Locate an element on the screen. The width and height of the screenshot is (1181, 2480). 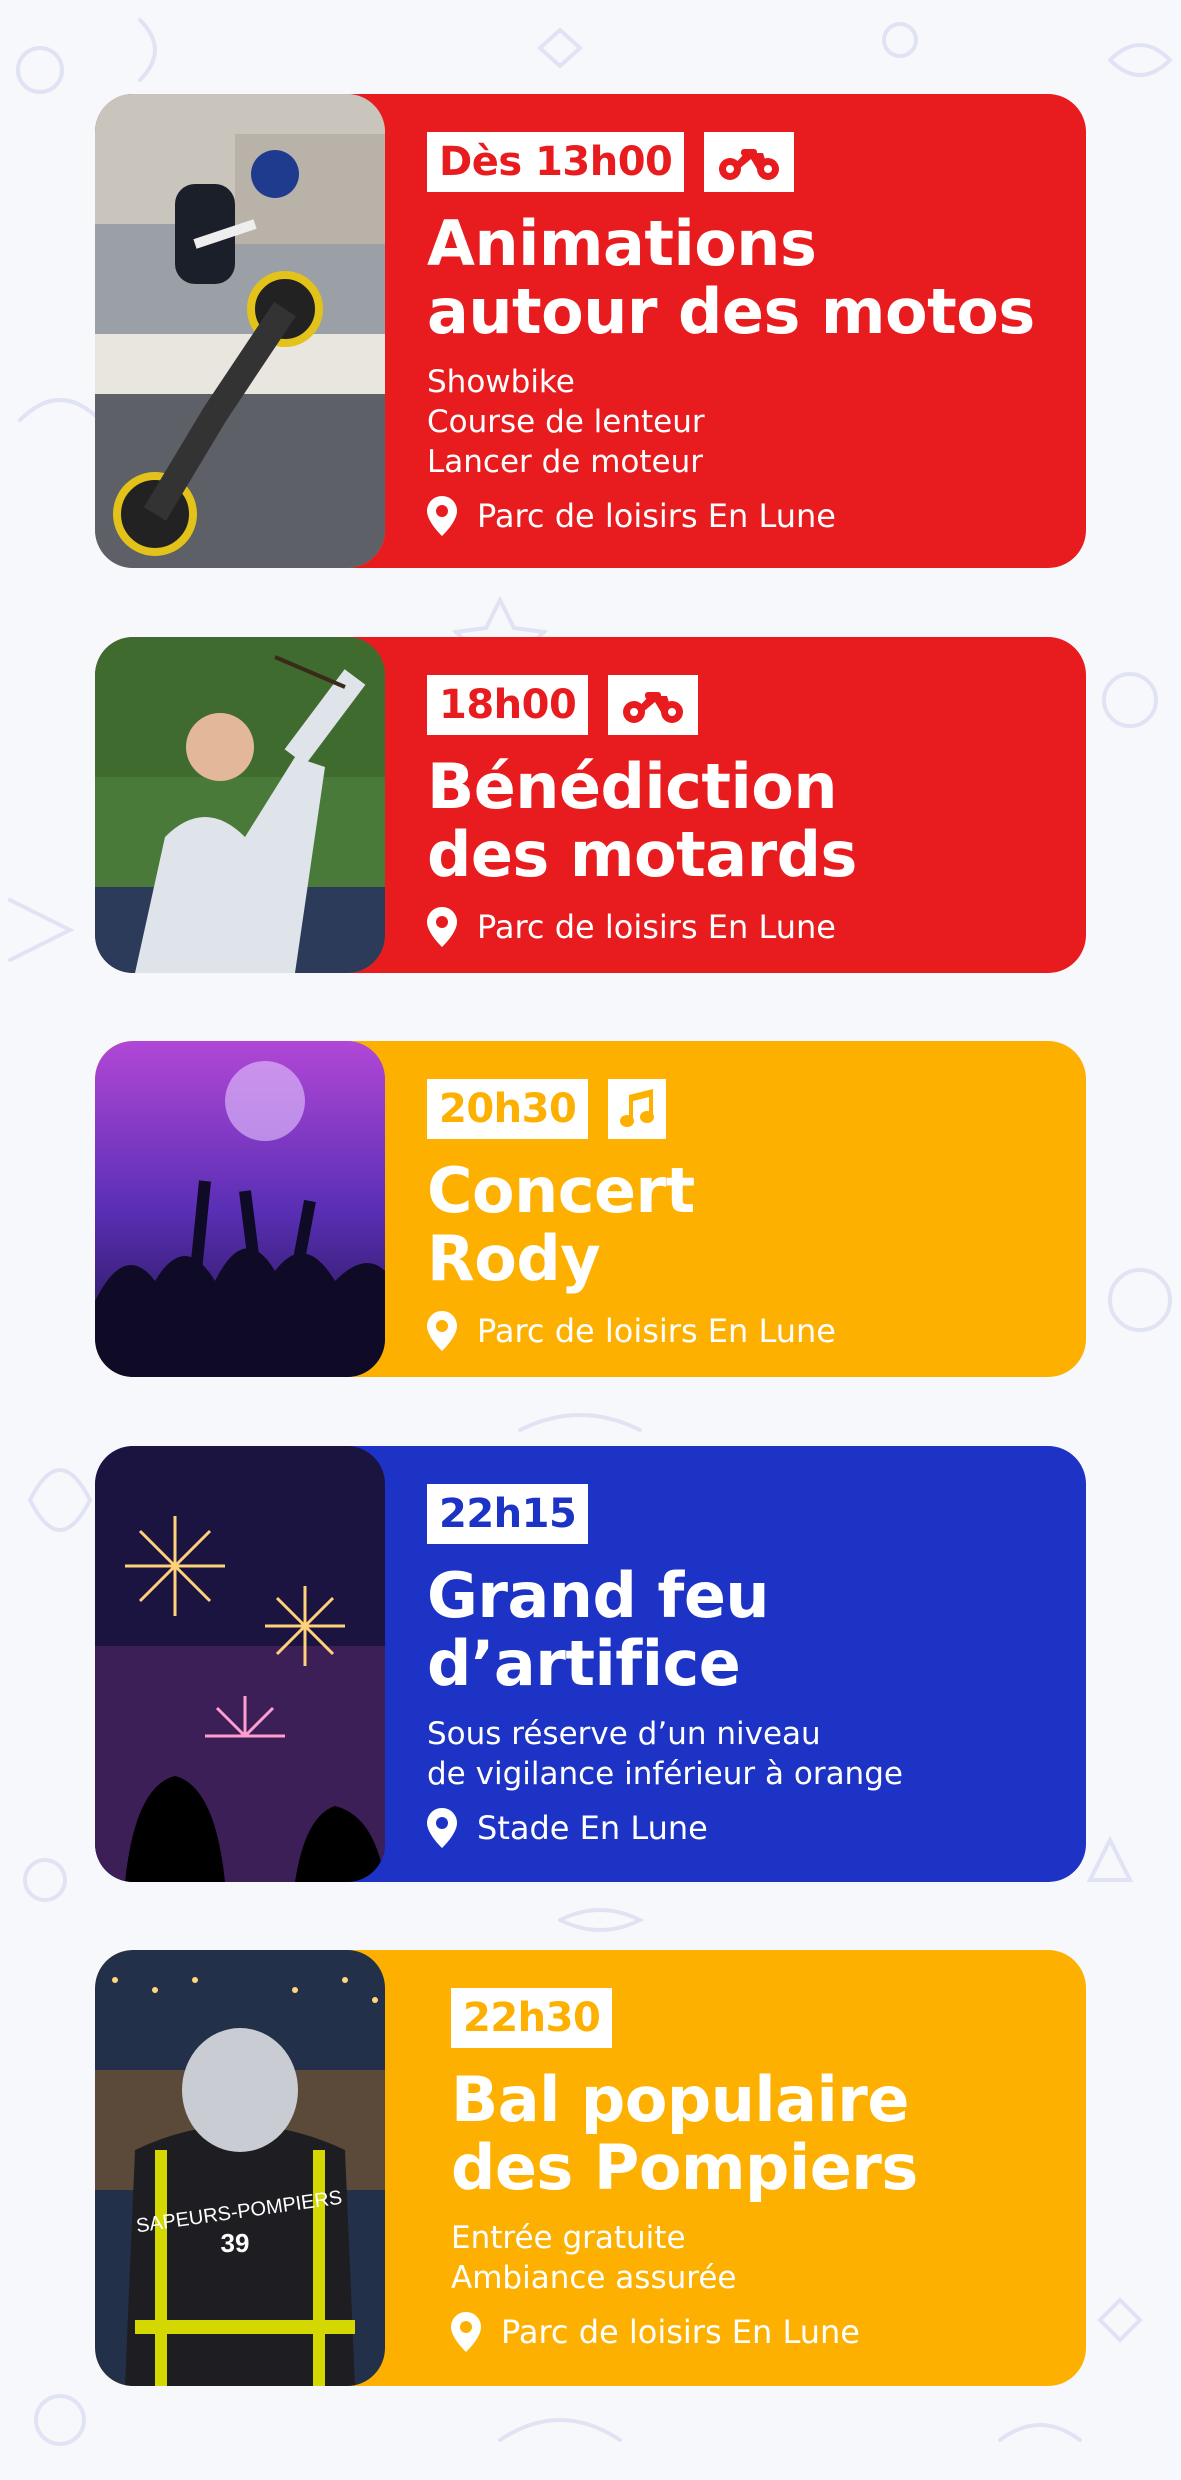
event-title: Concert Rody is located at coordinates (561, 1224).